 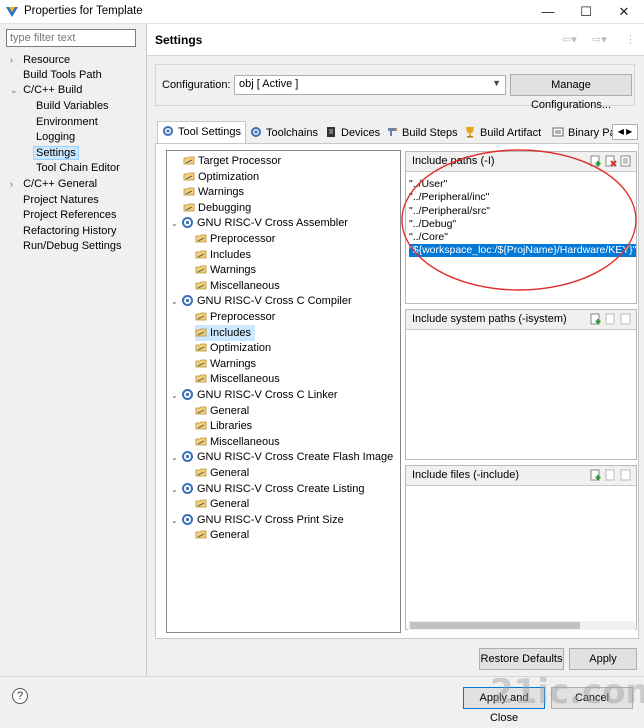 What do you see at coordinates (70, 231) in the screenshot?
I see `nav-item-refactoring-history: Refactoring History` at bounding box center [70, 231].